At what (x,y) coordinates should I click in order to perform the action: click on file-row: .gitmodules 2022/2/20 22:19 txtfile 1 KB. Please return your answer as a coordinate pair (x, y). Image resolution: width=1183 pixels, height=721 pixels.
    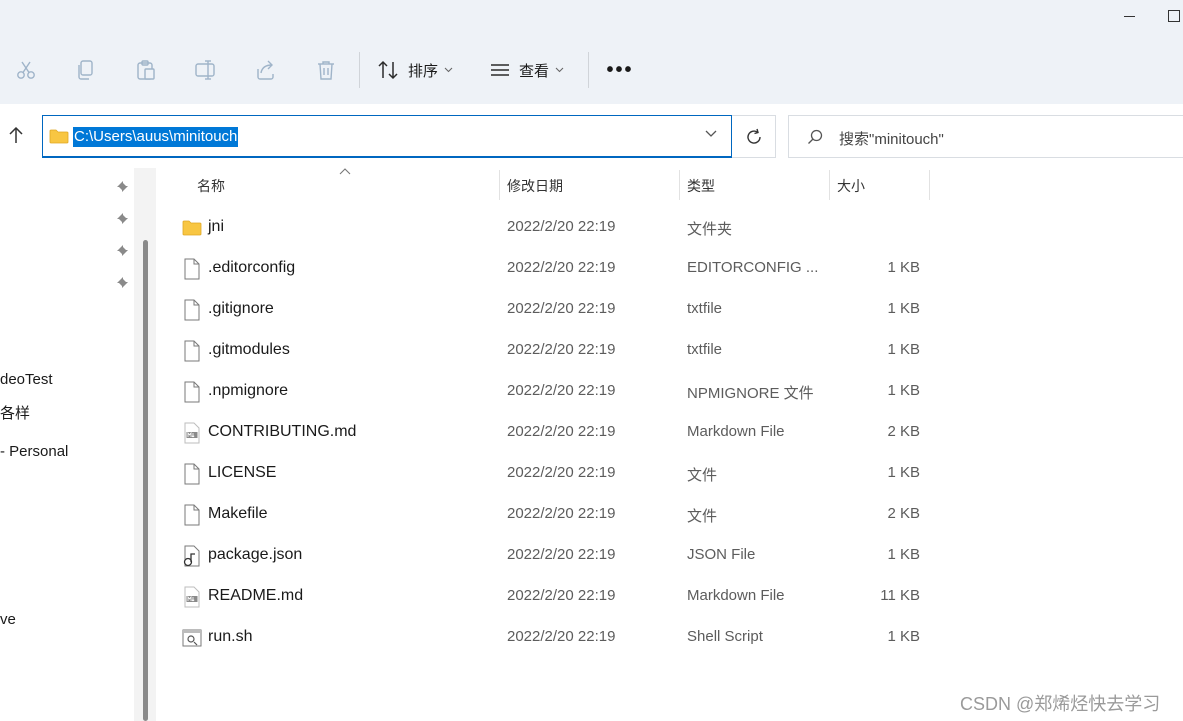
    Looking at the image, I should click on (556, 350).